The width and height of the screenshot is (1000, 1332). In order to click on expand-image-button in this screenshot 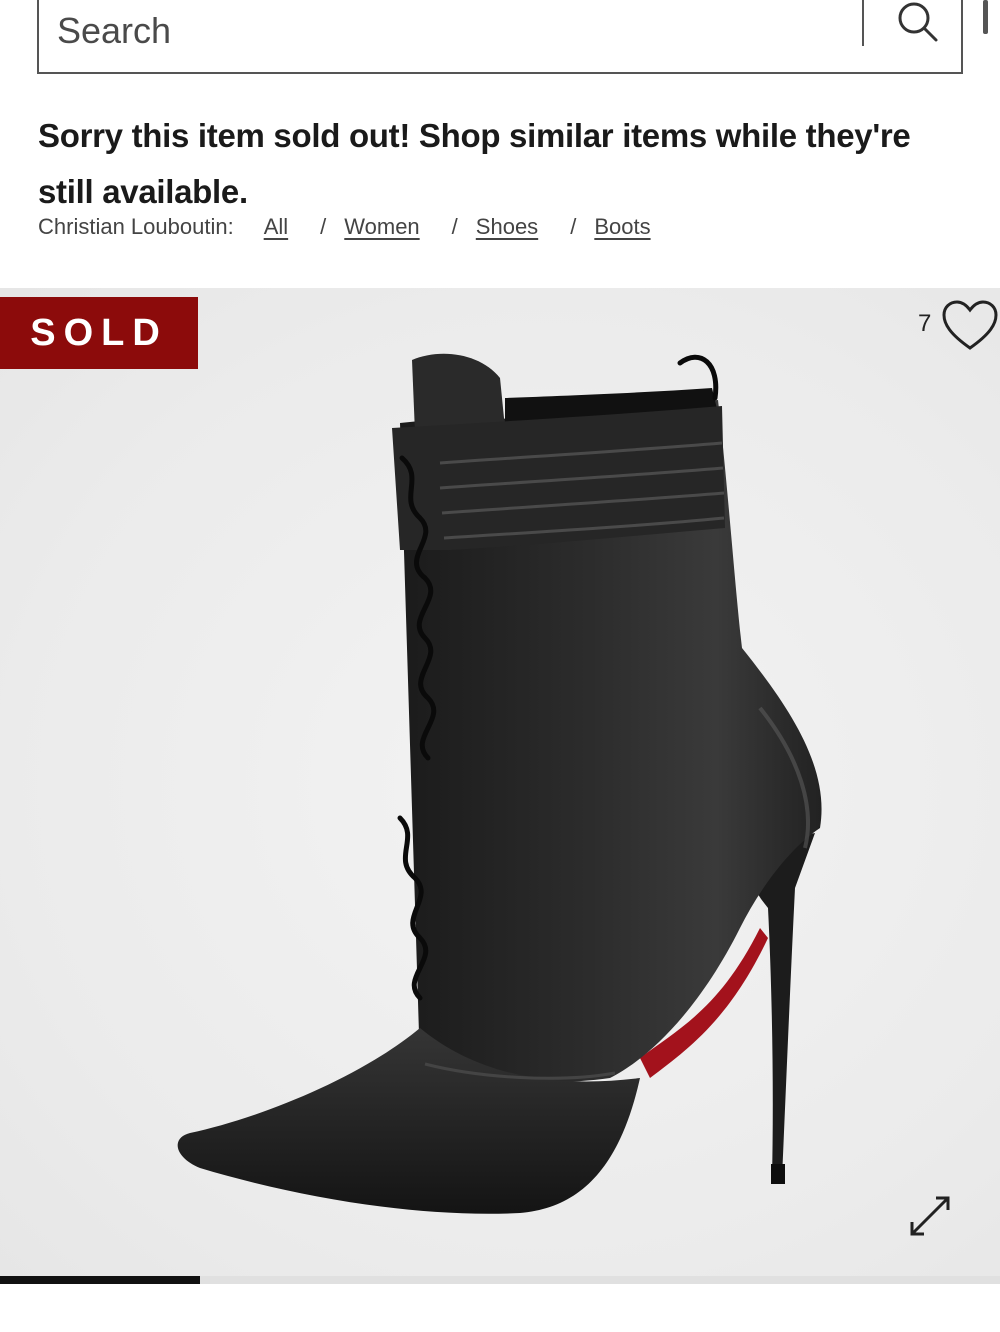, I will do `click(930, 1216)`.